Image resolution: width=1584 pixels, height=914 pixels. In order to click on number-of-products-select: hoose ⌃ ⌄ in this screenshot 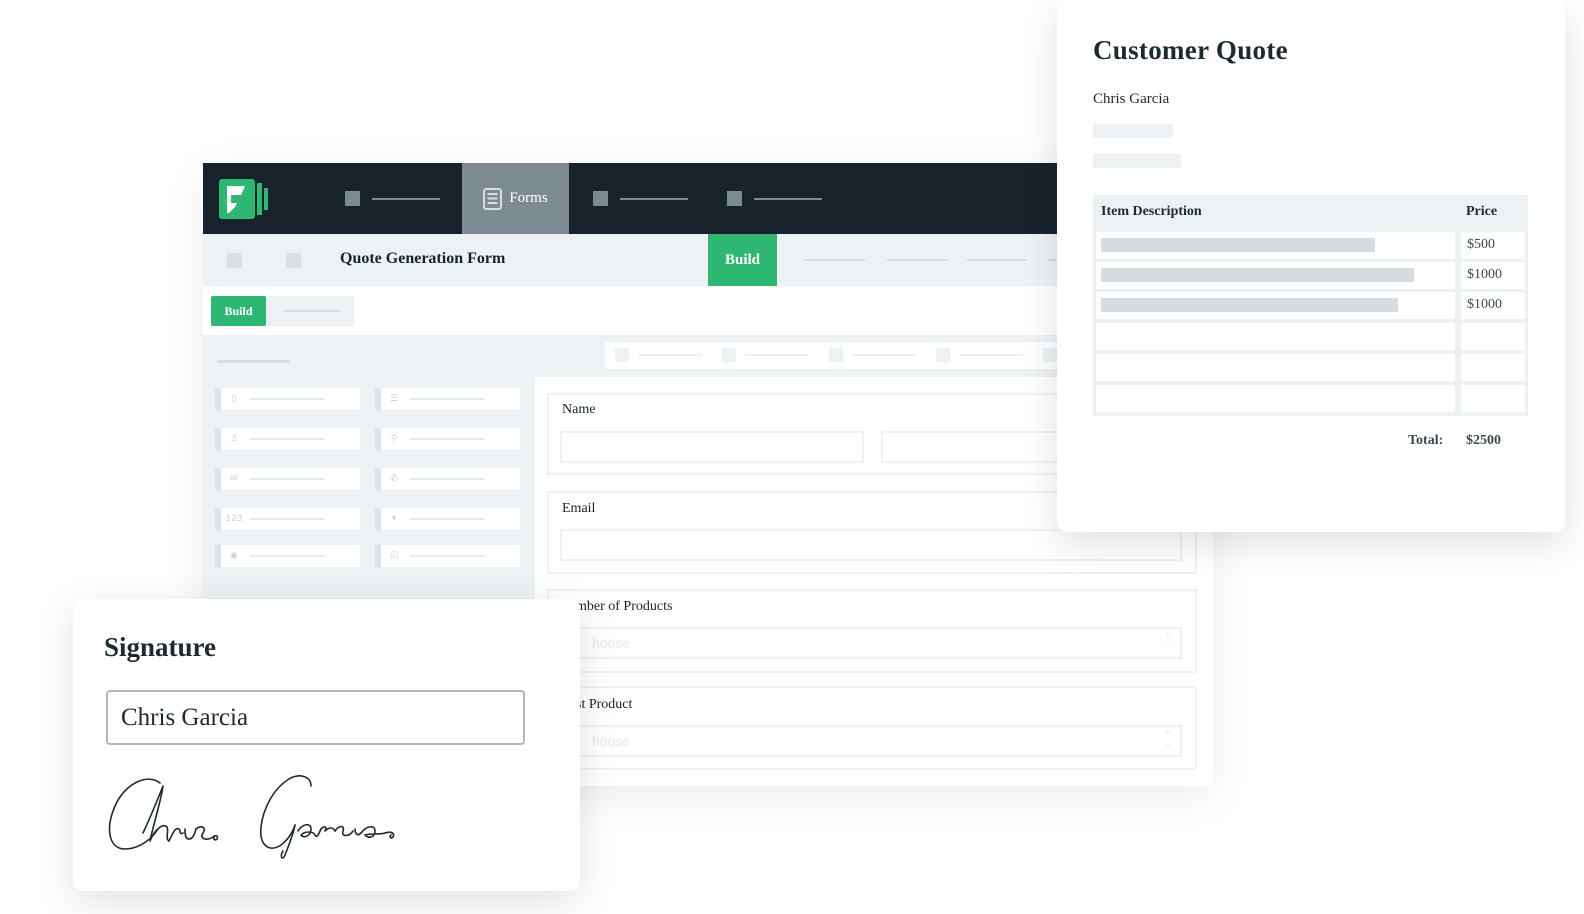, I will do `click(871, 643)`.